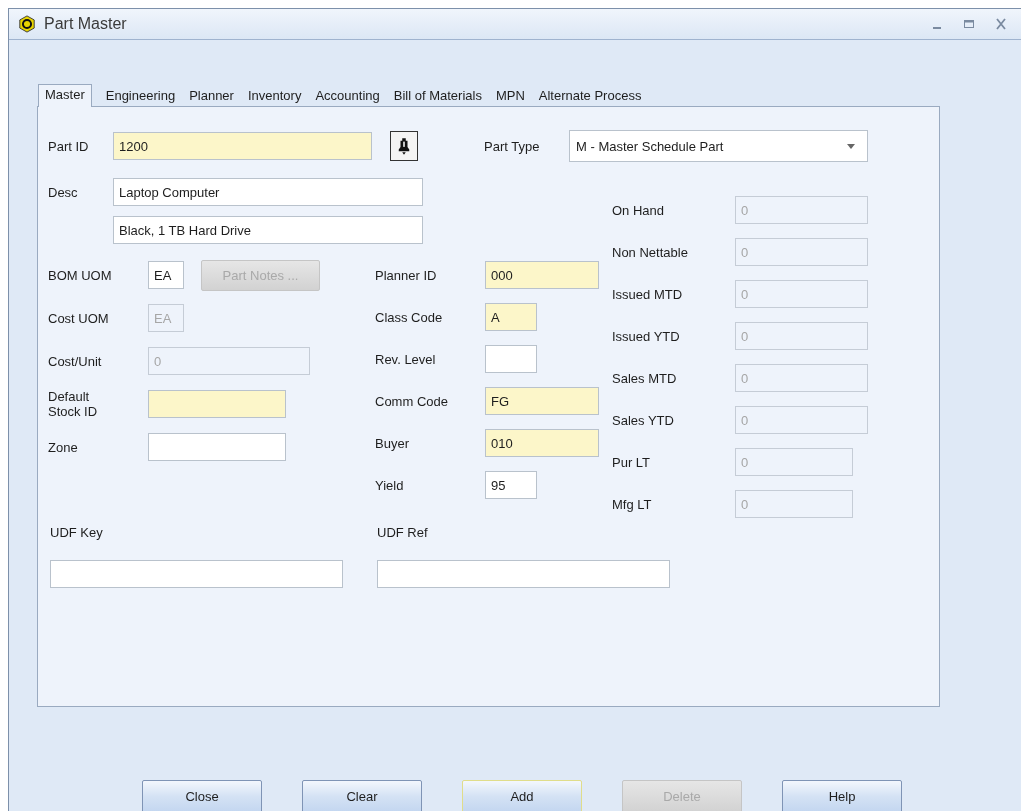  I want to click on text-field: FG, so click(542, 401).